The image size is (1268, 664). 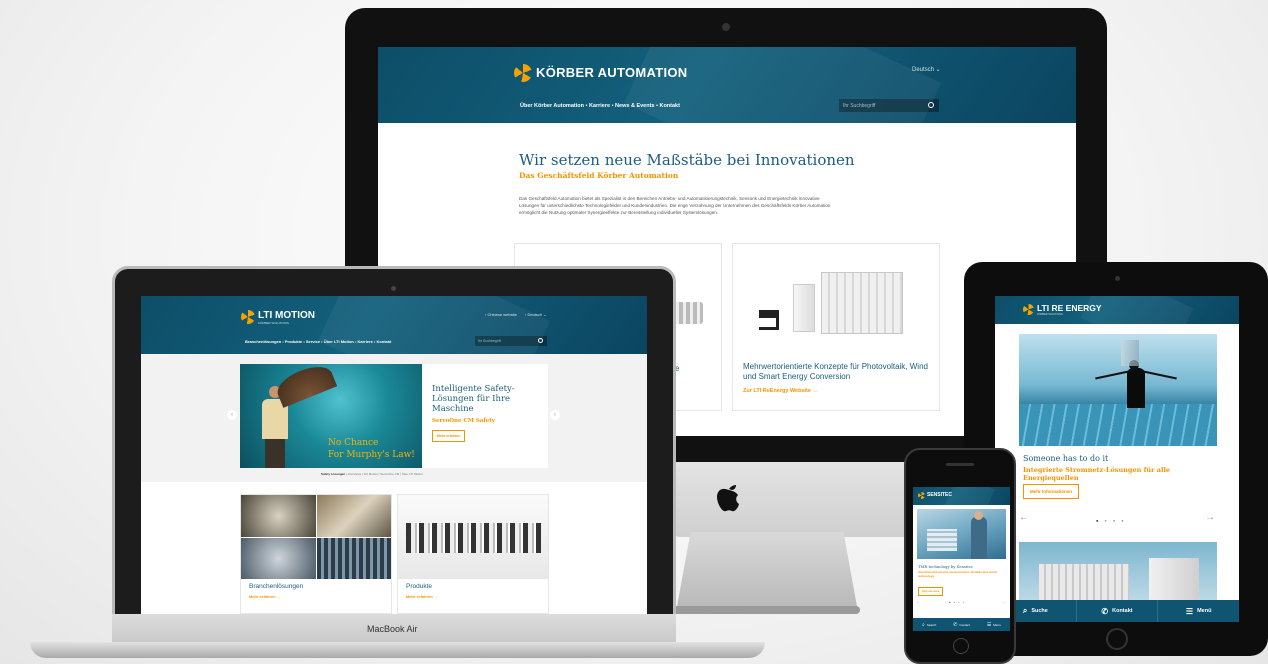 I want to click on tablet-camera, so click(x=1117, y=278).